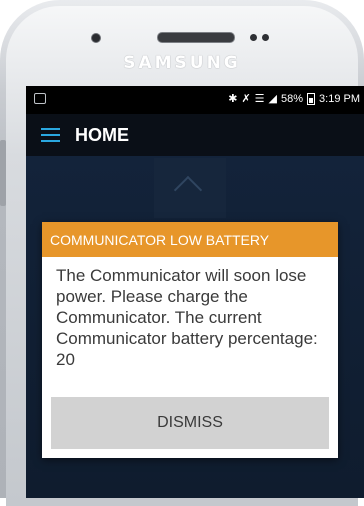  I want to click on front-camera-icon, so click(96, 38).